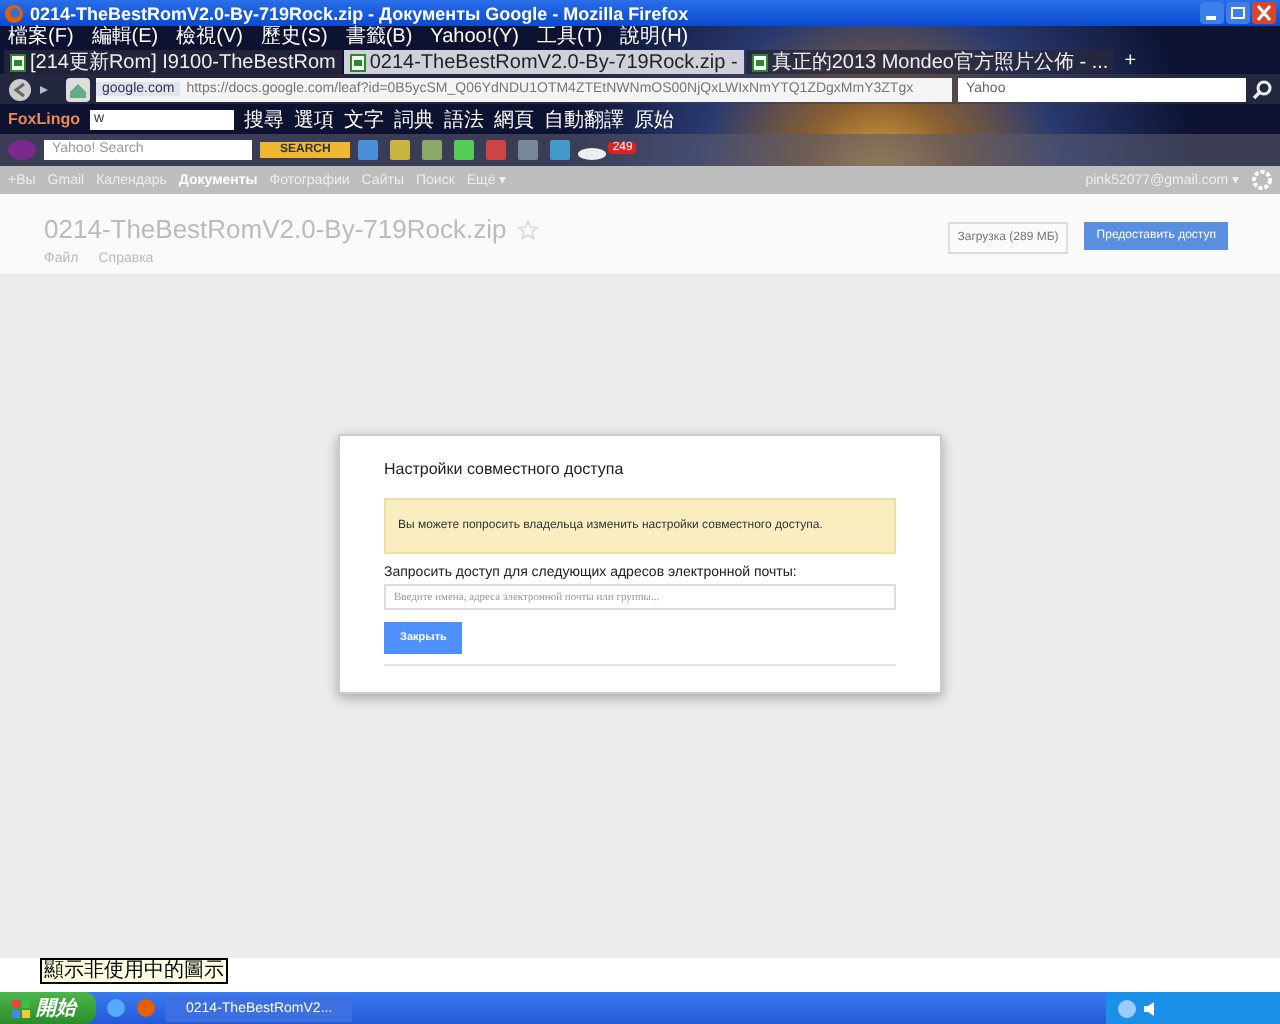 This screenshot has height=1024, width=1280. I want to click on toolbar-button: 搜尋, so click(264, 119).